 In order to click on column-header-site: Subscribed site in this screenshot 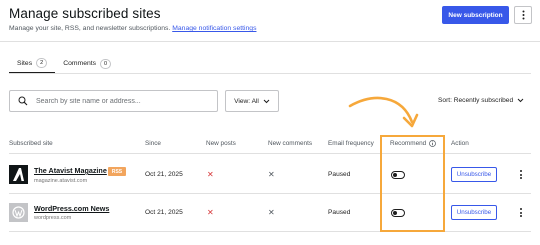, I will do `click(31, 143)`.